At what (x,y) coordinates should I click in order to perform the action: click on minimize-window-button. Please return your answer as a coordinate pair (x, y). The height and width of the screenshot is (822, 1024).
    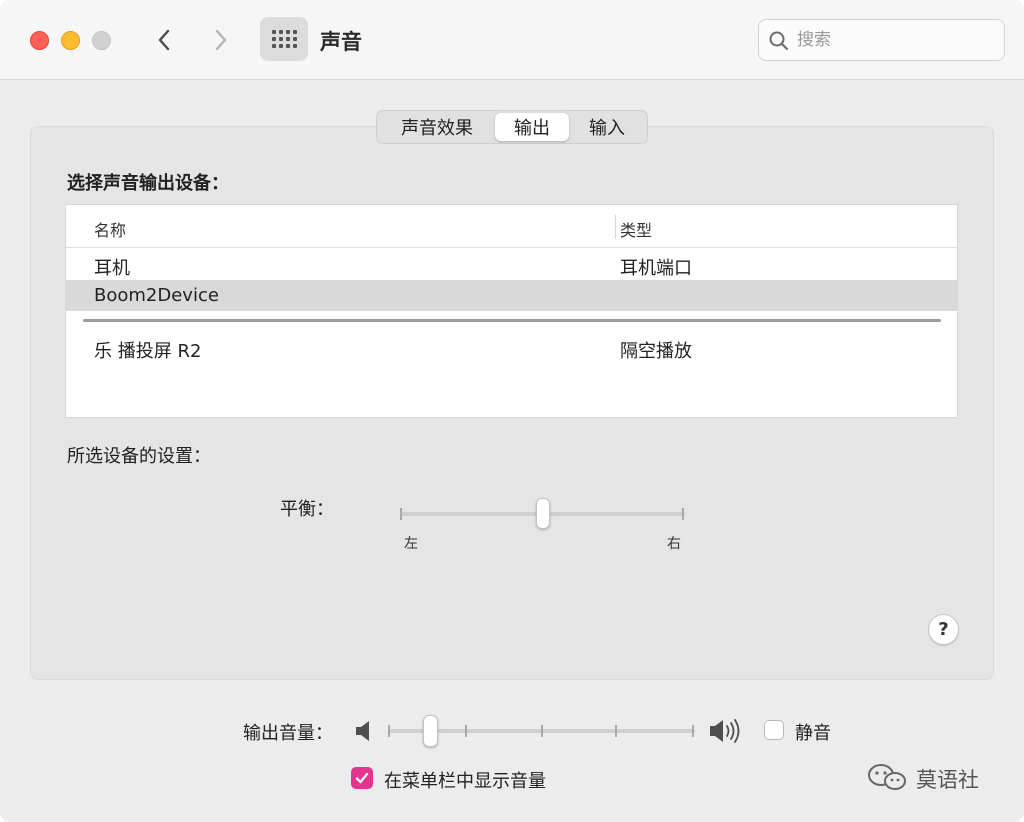
    Looking at the image, I should click on (70, 40).